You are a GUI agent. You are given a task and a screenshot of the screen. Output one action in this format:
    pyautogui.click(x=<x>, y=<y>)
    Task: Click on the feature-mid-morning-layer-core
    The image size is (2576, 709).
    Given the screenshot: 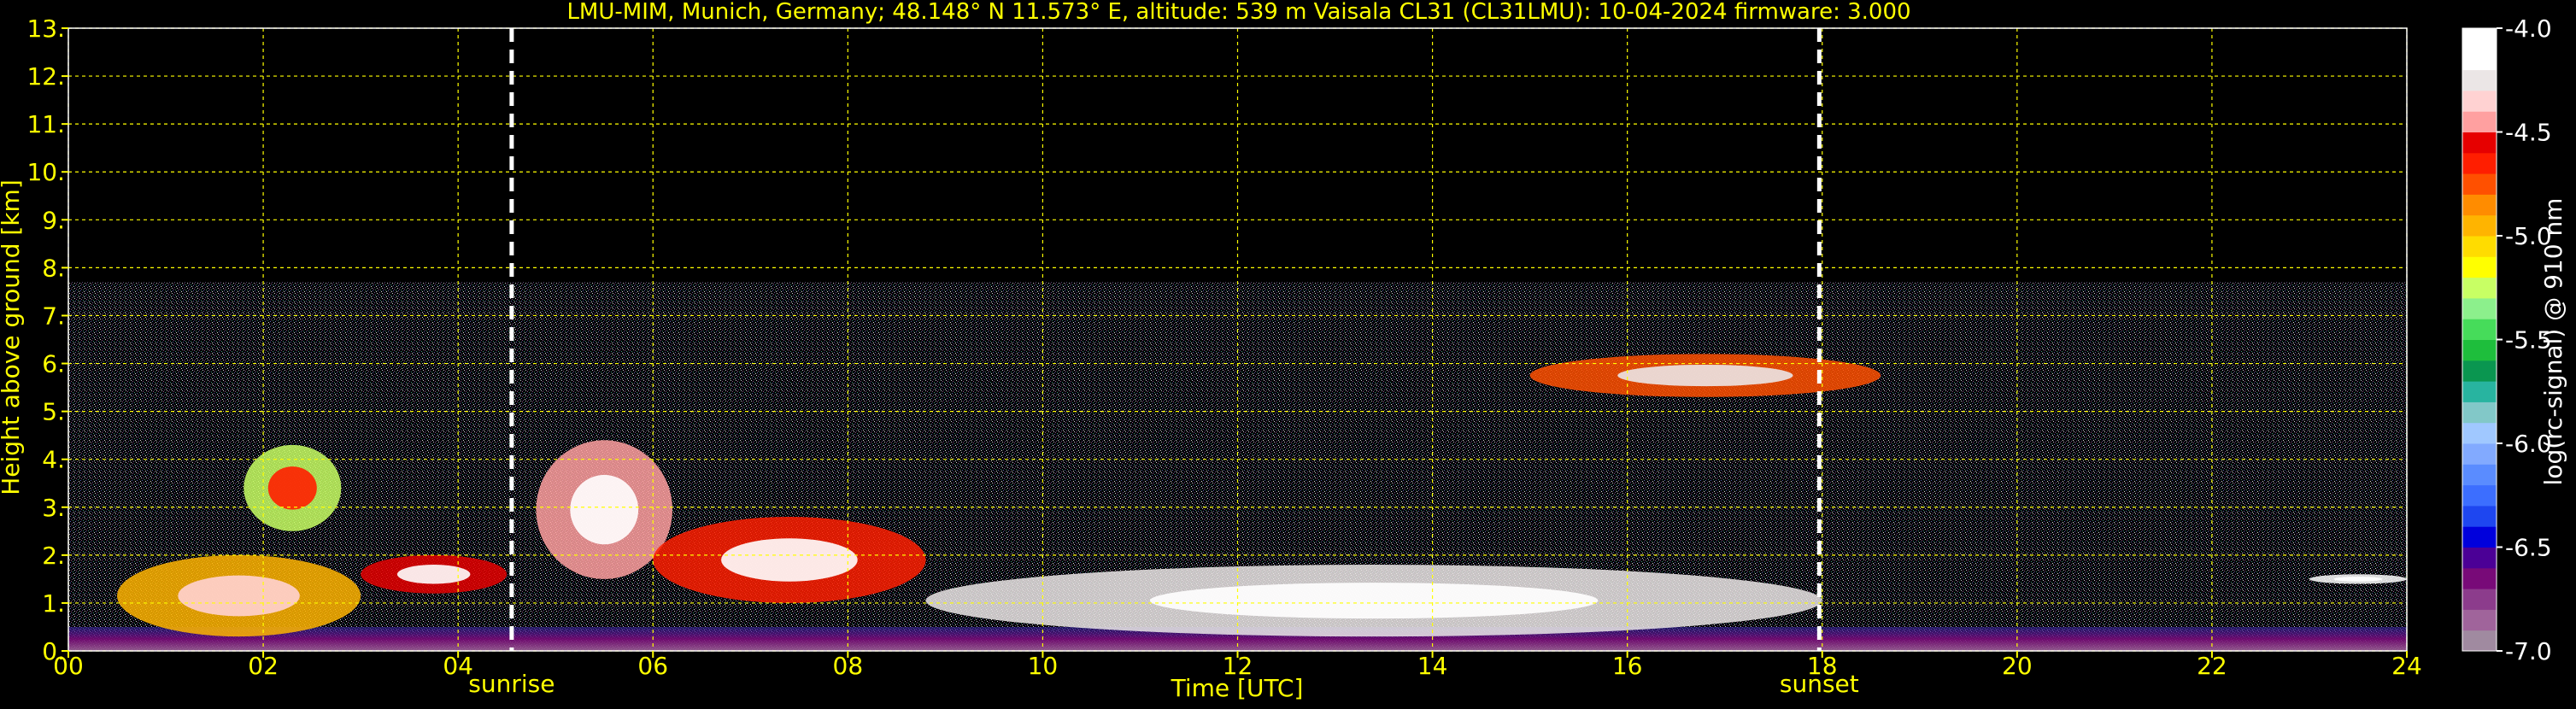 What is the action you would take?
    pyautogui.click(x=789, y=560)
    